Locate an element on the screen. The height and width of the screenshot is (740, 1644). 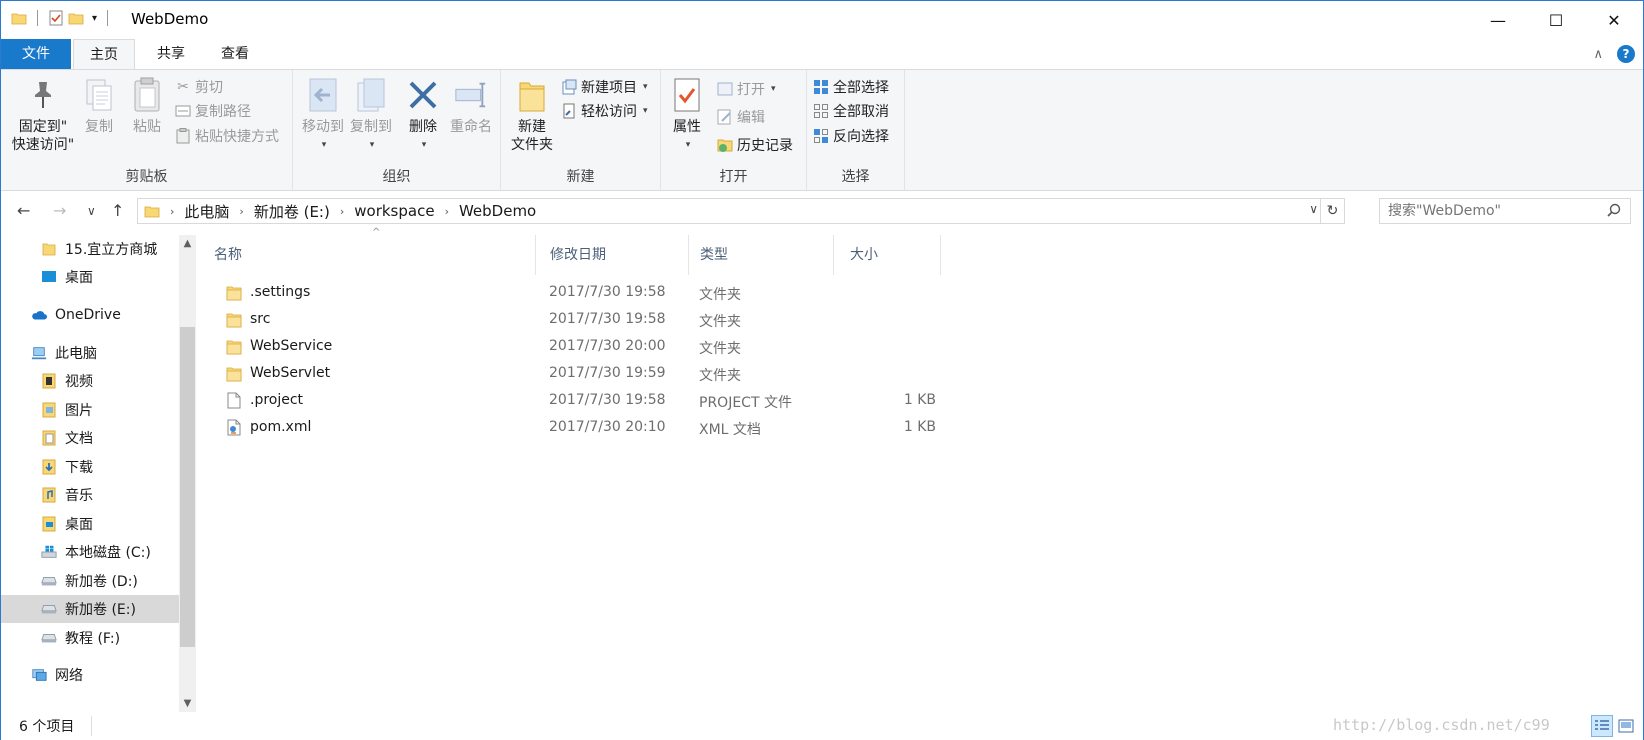
easy-access-button: 轻松访问 ▾ is located at coordinates (604, 111).